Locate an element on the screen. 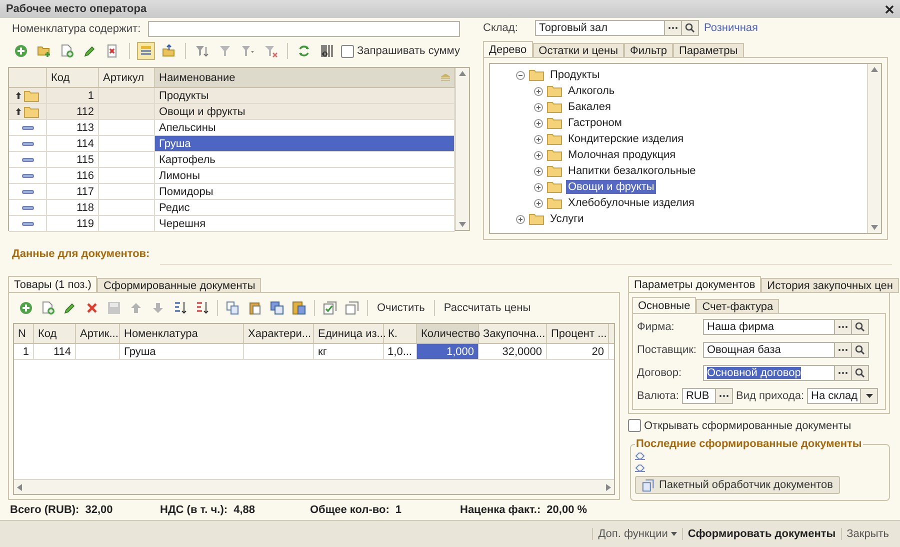 The image size is (900, 547). tree-item: Напитки безалкогольные is located at coordinates (632, 171).